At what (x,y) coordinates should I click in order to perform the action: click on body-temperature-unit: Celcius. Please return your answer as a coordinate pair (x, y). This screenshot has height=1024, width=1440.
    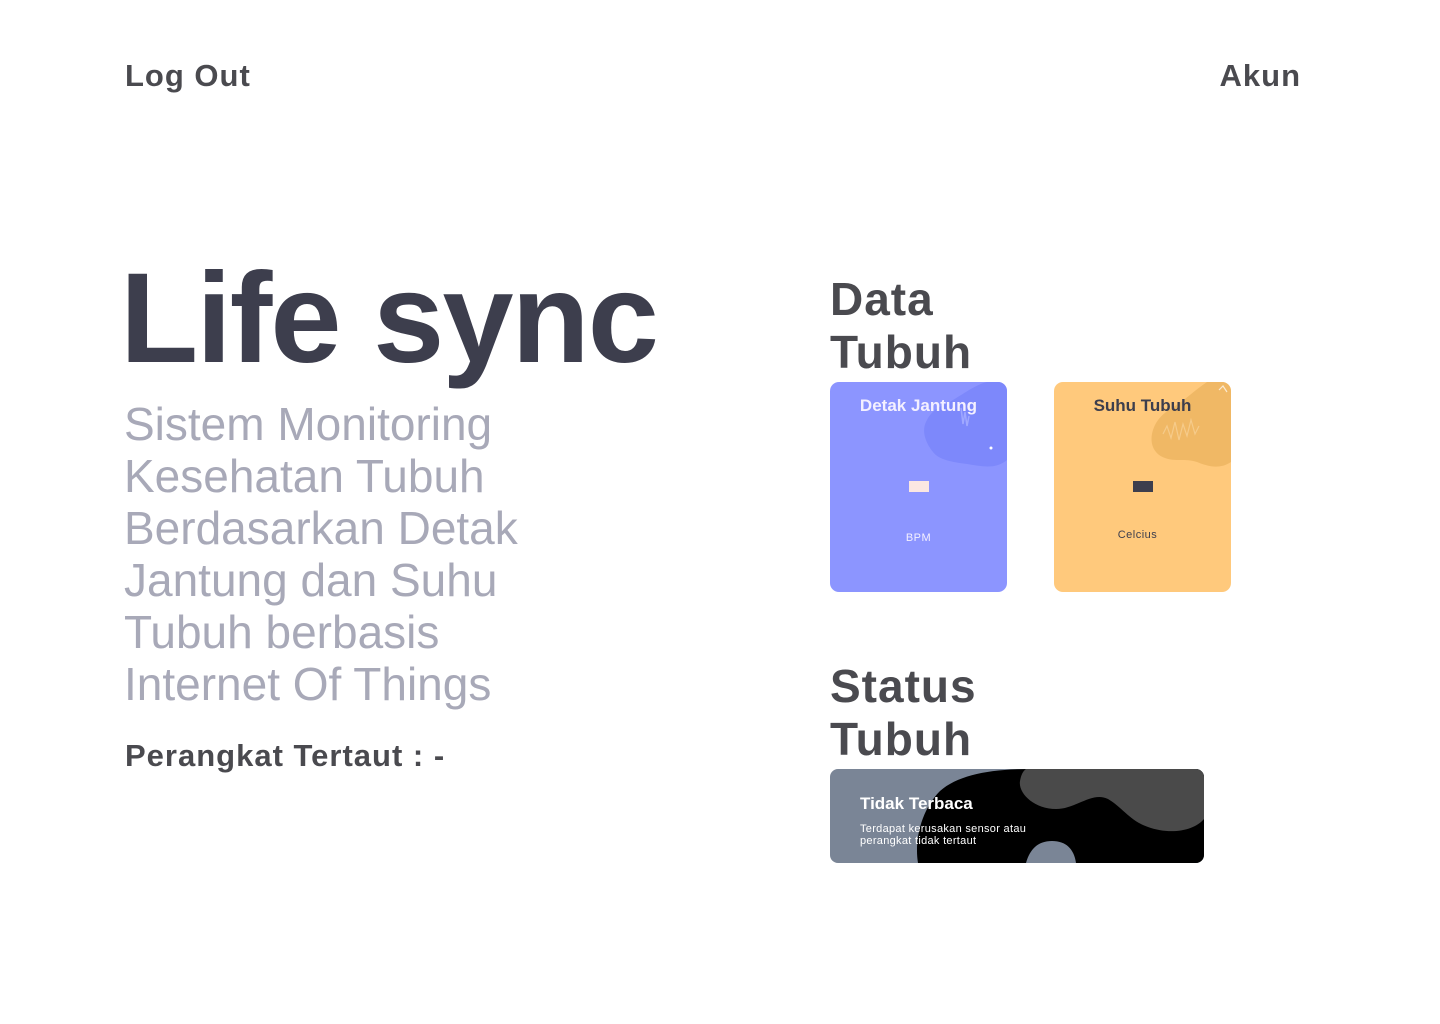
    Looking at the image, I should click on (1137, 535).